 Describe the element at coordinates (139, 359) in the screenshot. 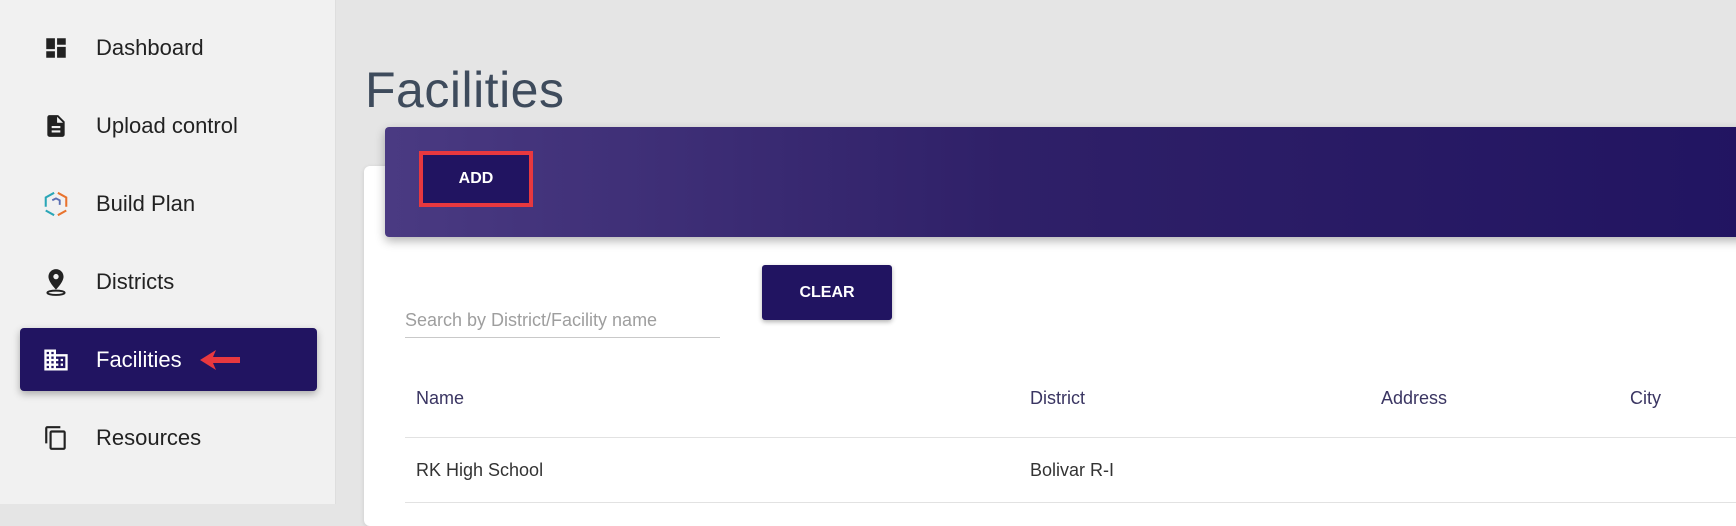

I see `sidebar-item-label: Facilities` at that location.